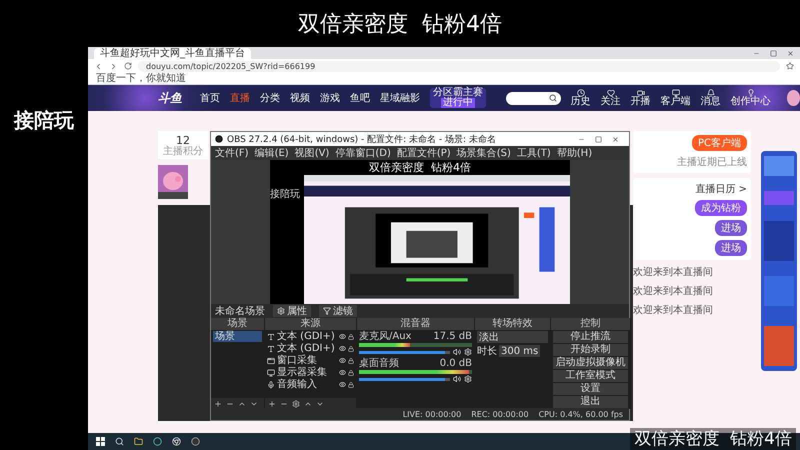 The image size is (800, 450). What do you see at coordinates (533, 153) in the screenshot?
I see `menu-item: 工具(T)` at bounding box center [533, 153].